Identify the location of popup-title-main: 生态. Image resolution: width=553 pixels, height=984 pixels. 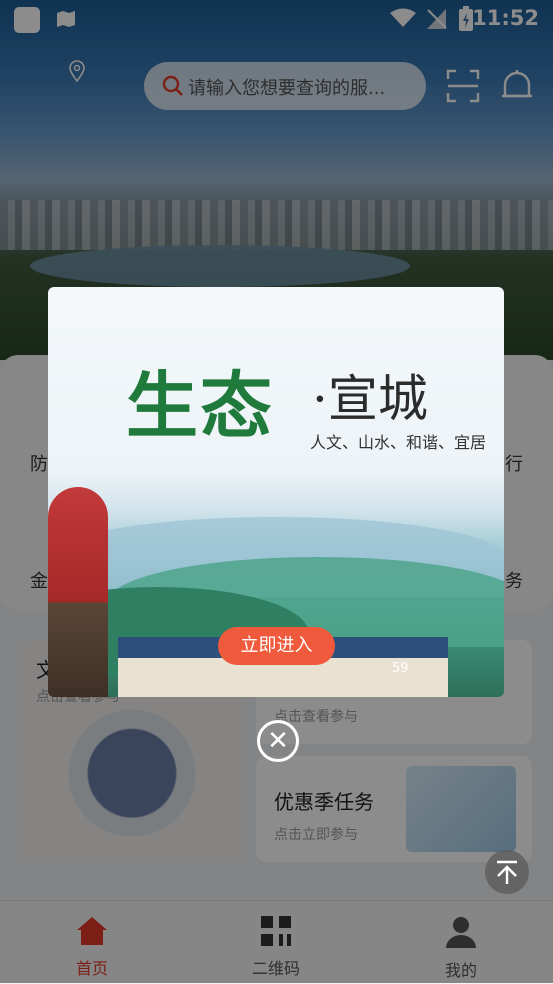
(200, 405).